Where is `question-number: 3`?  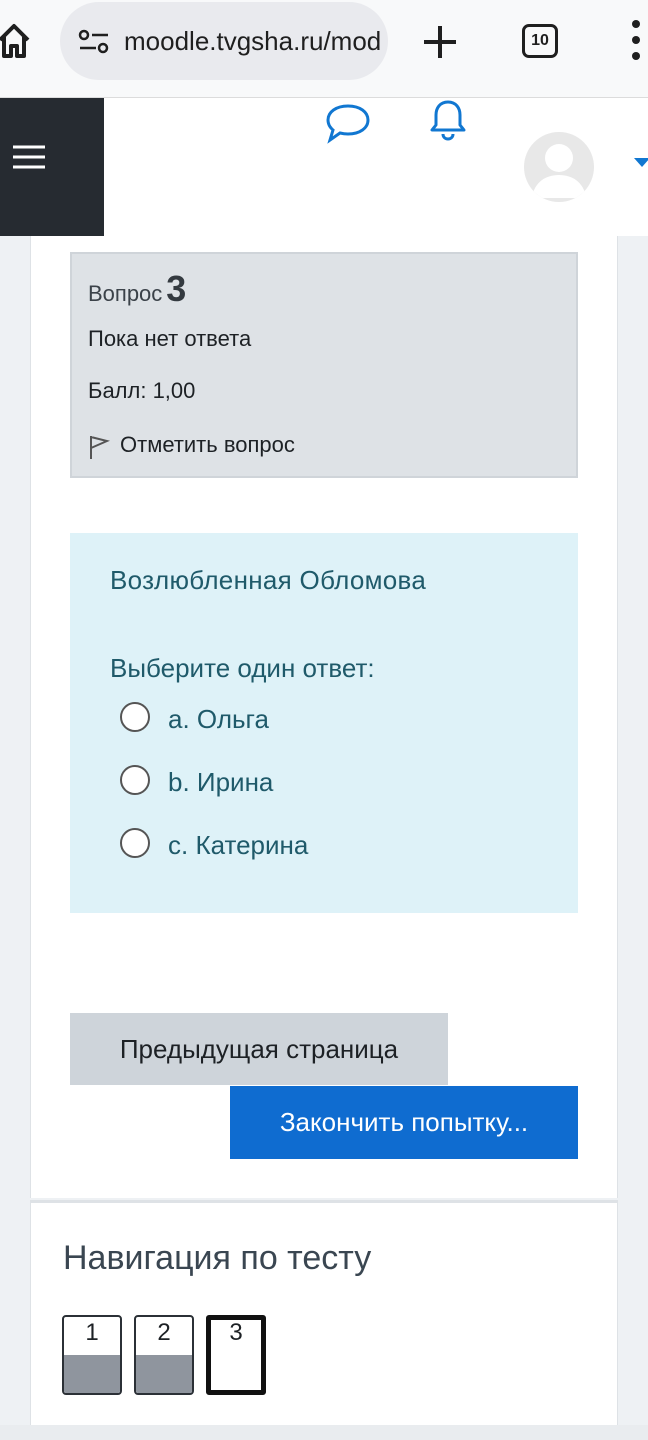 question-number: 3 is located at coordinates (176, 288).